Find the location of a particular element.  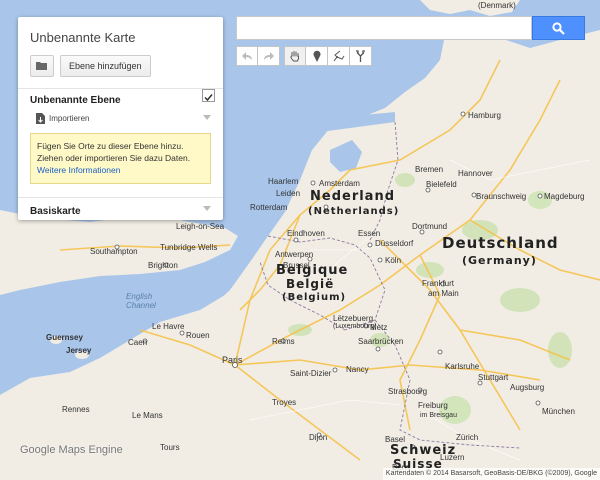

drawing-toolbar is located at coordinates (328, 56).